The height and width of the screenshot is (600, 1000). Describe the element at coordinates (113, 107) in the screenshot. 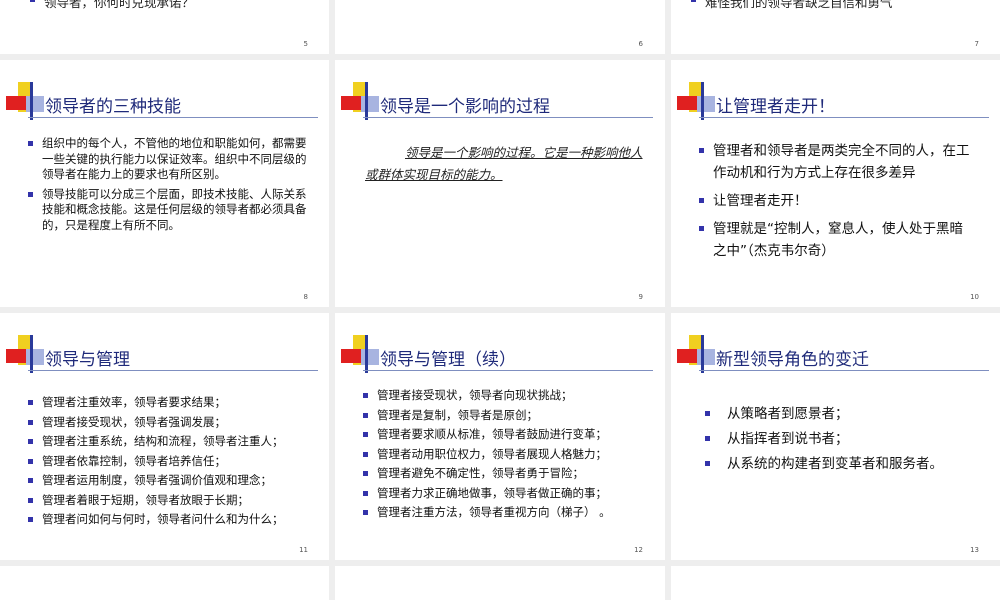

I see `slide-title: 领导者的三种技能` at that location.